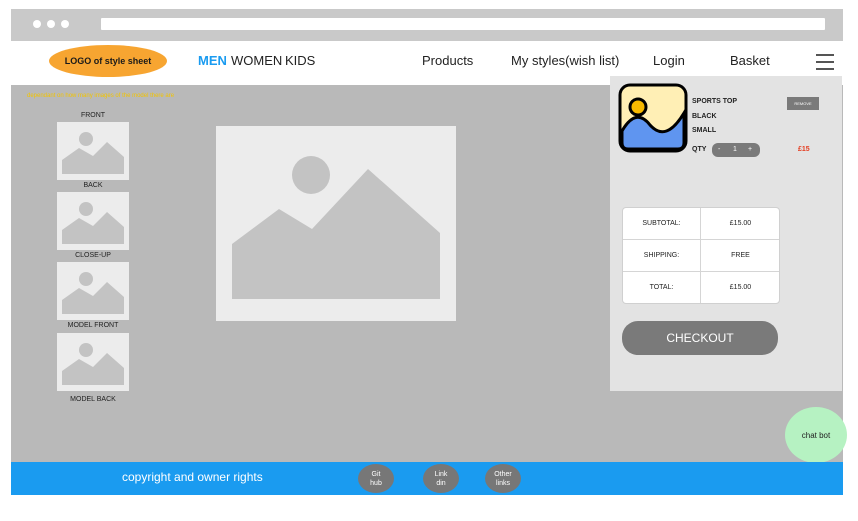 This screenshot has height=521, width=858. What do you see at coordinates (719, 150) in the screenshot?
I see `qty-minus-button: -` at bounding box center [719, 150].